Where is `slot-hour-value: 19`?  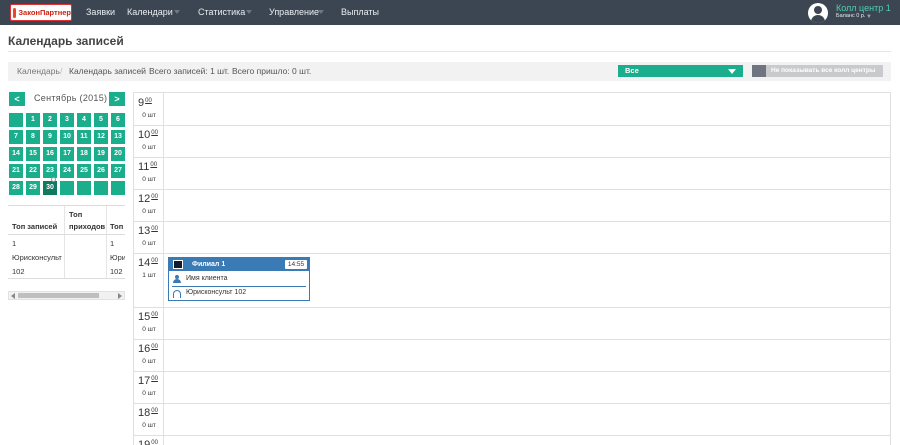
slot-hour-value: 19 is located at coordinates (144, 442).